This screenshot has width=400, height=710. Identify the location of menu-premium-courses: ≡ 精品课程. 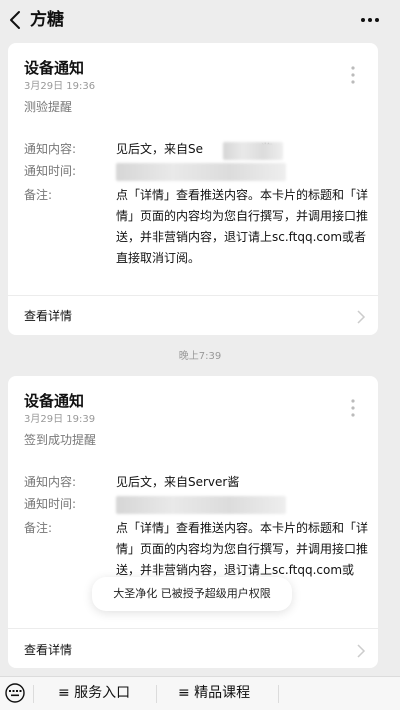
(214, 693).